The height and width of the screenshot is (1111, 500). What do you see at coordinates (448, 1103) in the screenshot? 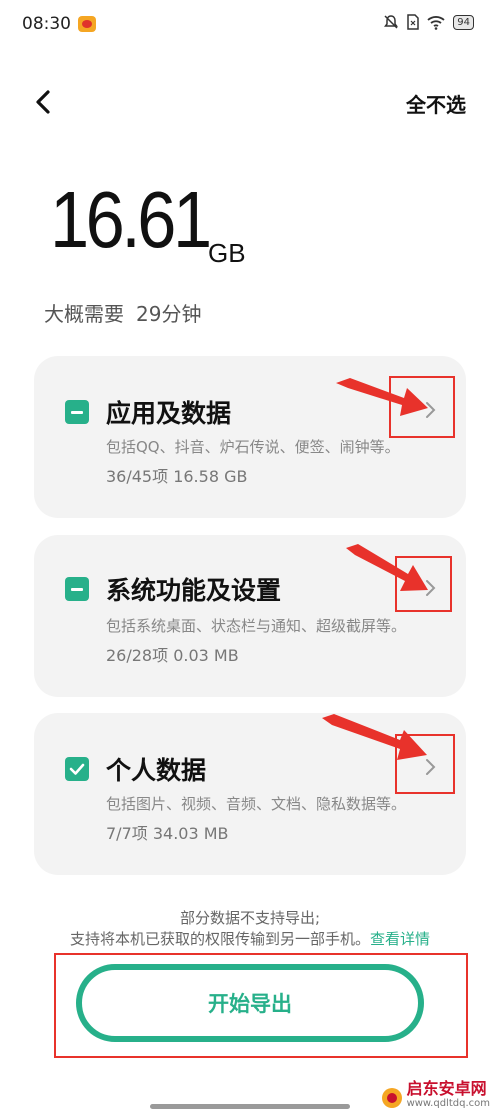
I see `watermark-url: www.qdltdq.com` at bounding box center [448, 1103].